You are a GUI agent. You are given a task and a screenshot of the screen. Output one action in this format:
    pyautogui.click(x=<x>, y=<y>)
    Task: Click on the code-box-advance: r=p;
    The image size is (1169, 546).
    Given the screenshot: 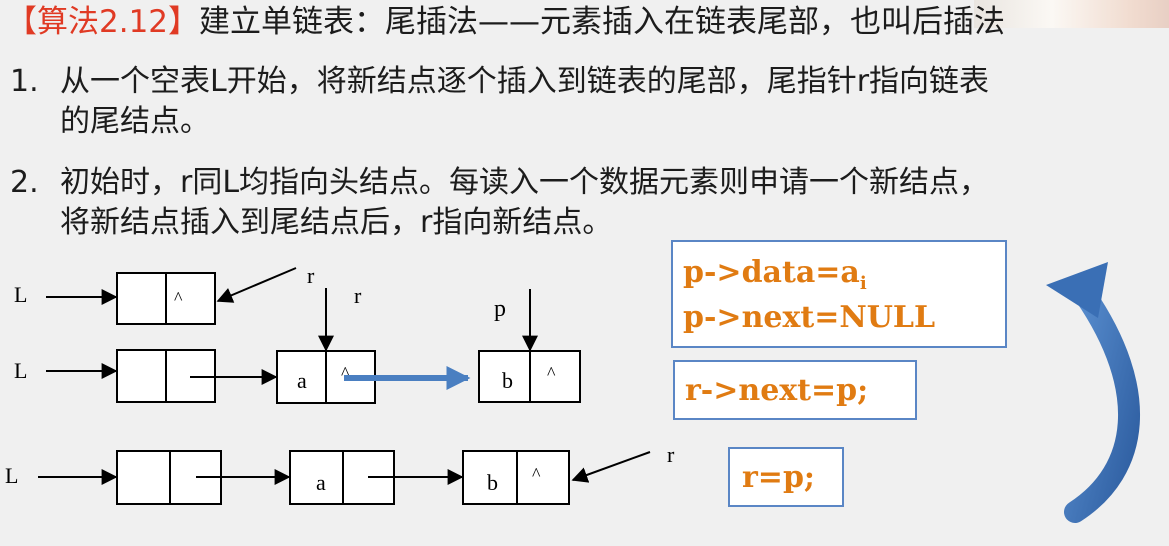 What is the action you would take?
    pyautogui.click(x=786, y=477)
    